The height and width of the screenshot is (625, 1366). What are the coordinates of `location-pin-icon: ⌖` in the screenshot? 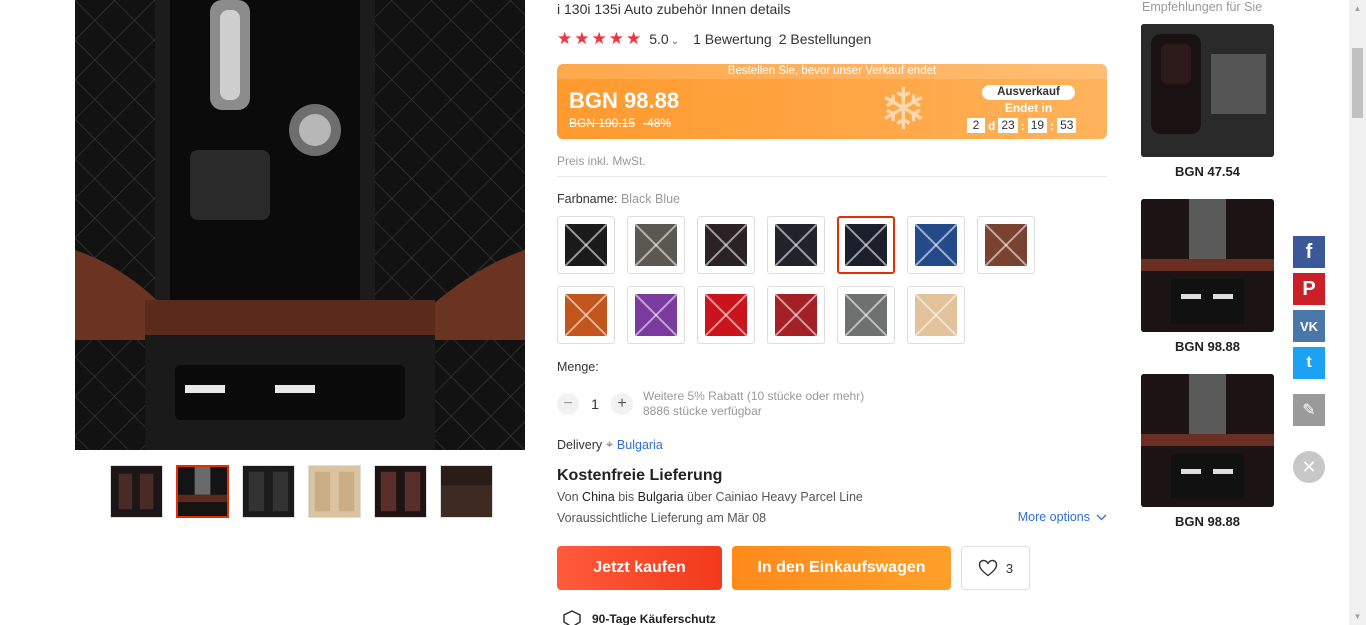 It's located at (609, 444).